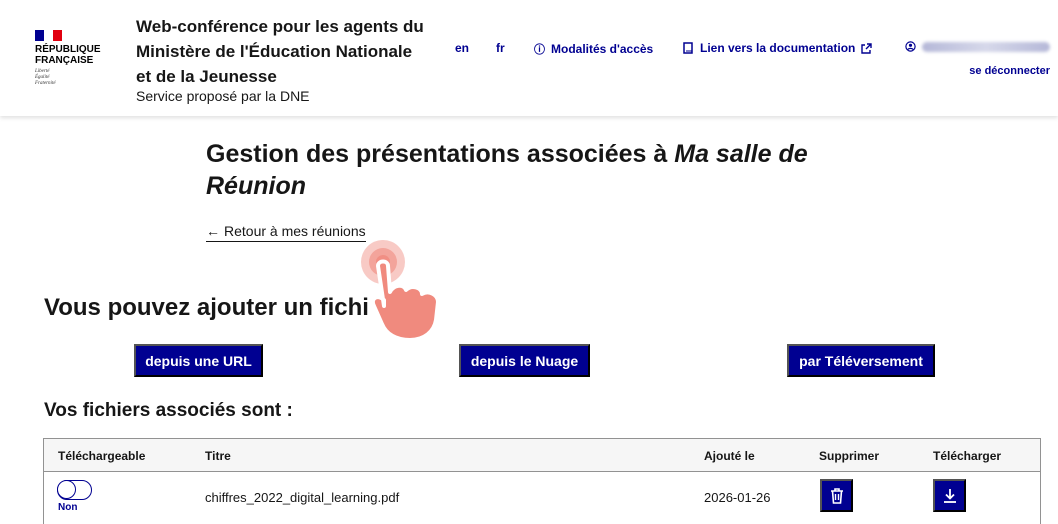  What do you see at coordinates (302, 497) in the screenshot?
I see `file-title: chiffres_2022_digital_learning.pdf` at bounding box center [302, 497].